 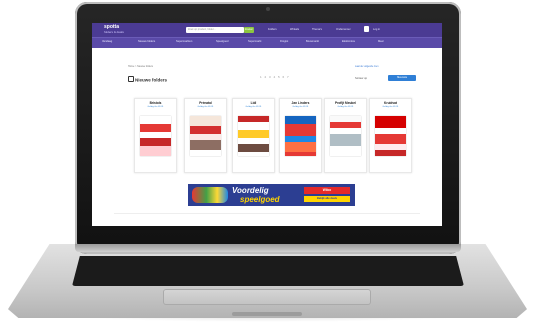 What do you see at coordinates (317, 29) in the screenshot?
I see `header-link-themas: Thema's` at bounding box center [317, 29].